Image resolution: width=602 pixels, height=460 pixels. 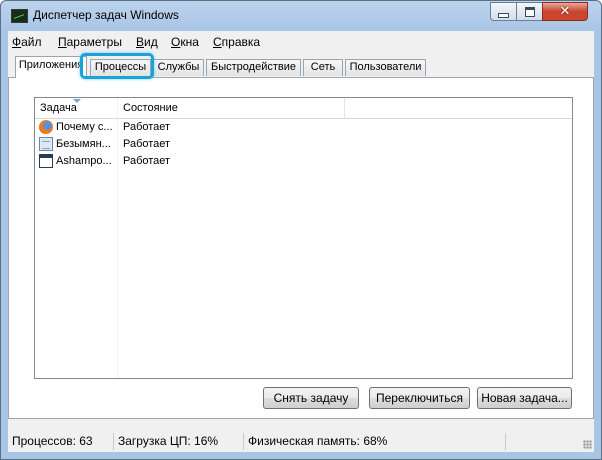 I want to click on switch-to-button: Переключиться, so click(x=419, y=398).